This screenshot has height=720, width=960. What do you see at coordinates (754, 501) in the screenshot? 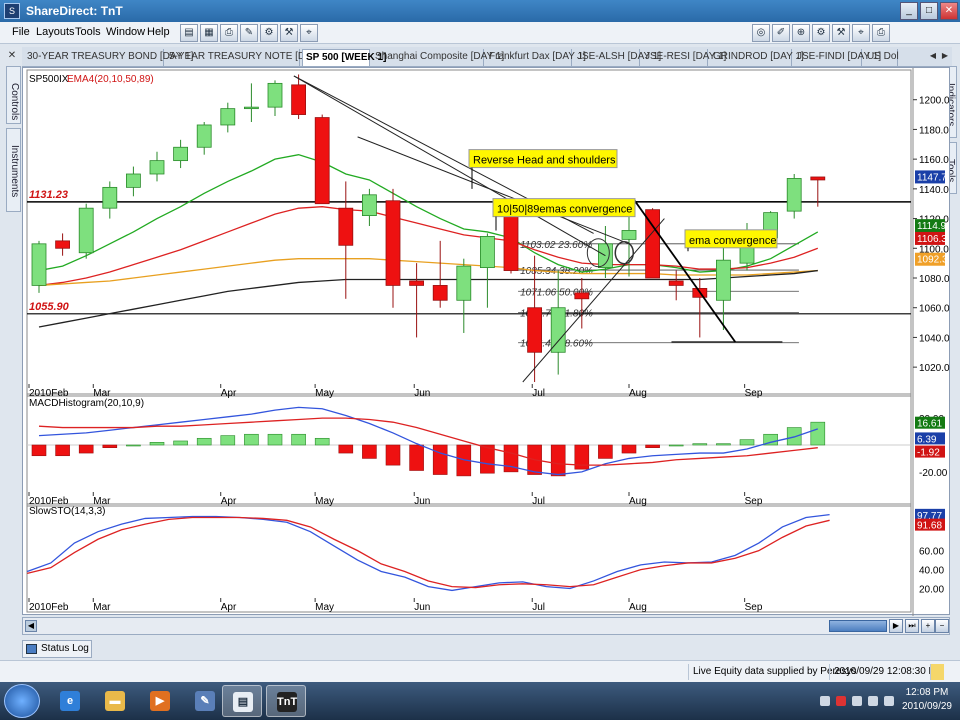
I see `macd-x-label: Sep` at bounding box center [754, 501].